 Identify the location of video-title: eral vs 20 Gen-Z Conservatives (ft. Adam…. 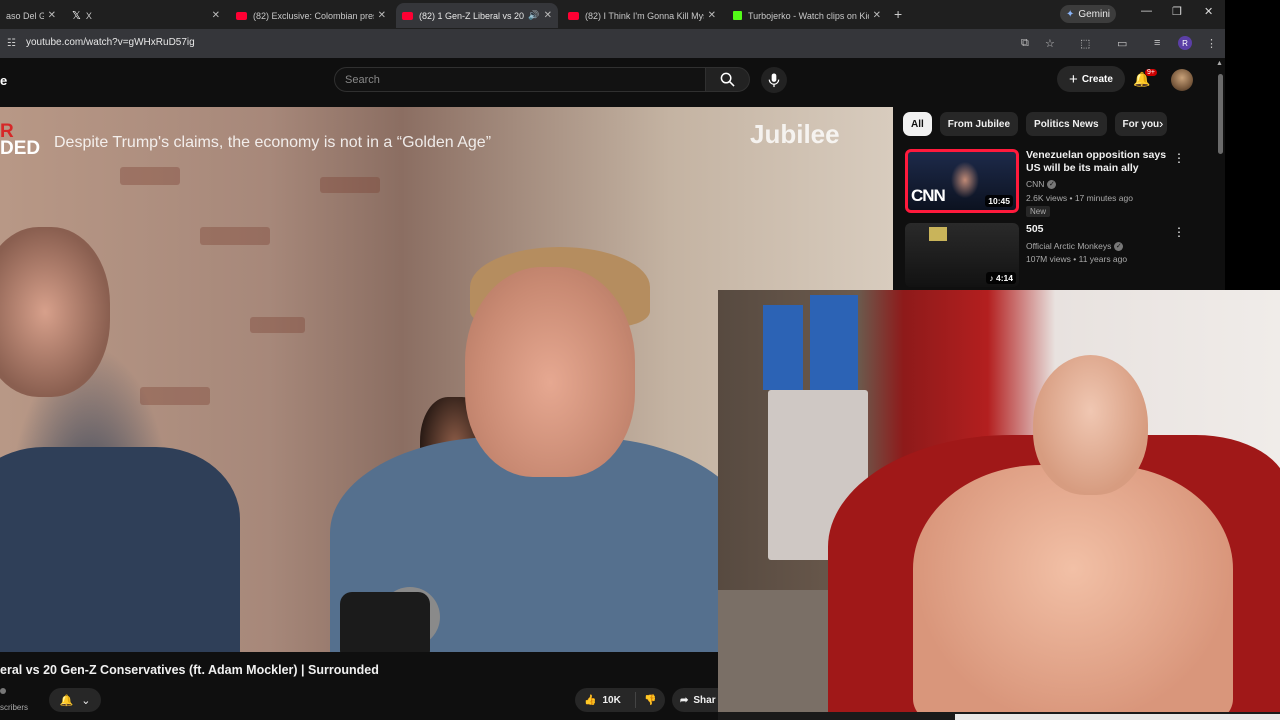
(189, 670).